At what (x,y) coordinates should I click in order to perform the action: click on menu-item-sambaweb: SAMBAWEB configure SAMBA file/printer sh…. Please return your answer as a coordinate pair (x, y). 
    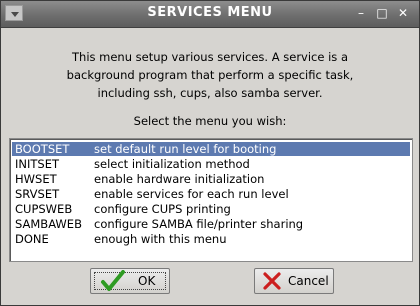
    Looking at the image, I should click on (211, 224).